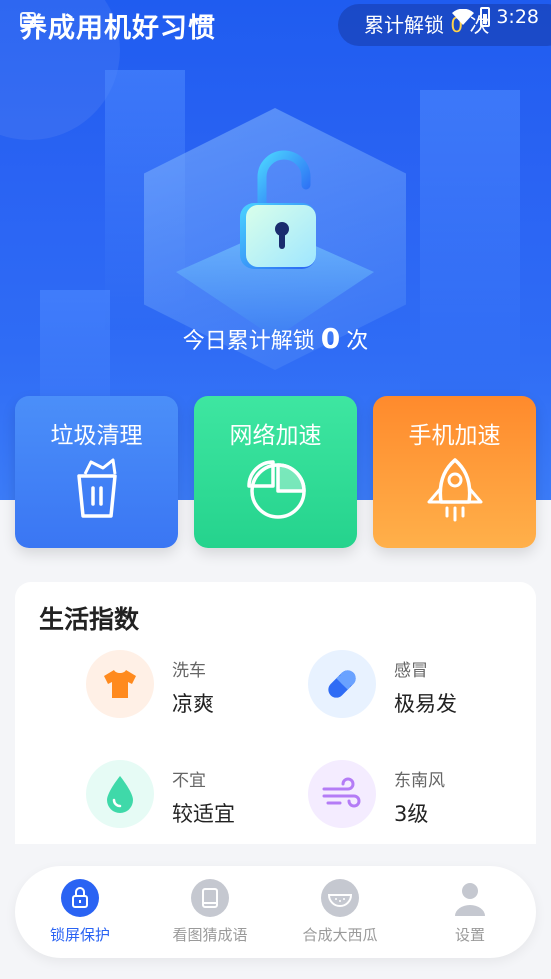 Image resolution: width=551 pixels, height=979 pixels. I want to click on trash-clean-label: 垃圾清理, so click(96, 436).